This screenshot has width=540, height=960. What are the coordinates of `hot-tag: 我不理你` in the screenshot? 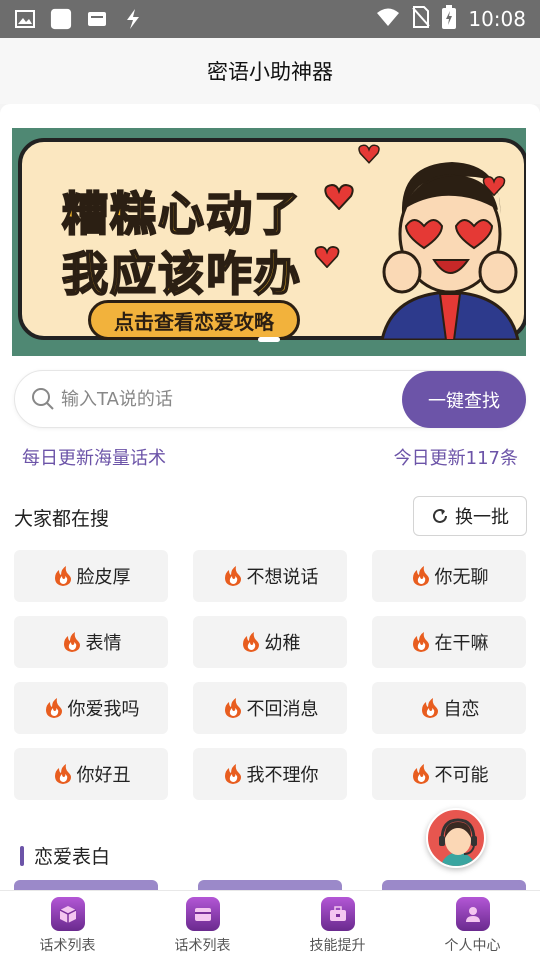 It's located at (270, 774).